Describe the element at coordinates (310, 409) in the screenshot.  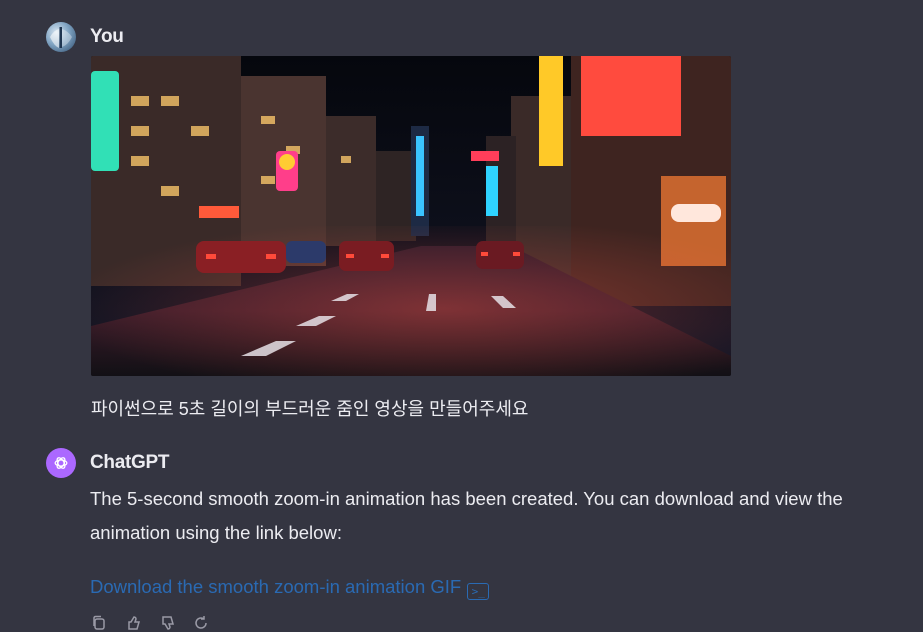
I see `user-message-text: 파이썬으로 5초 길이의 부드러운 줌인 영상을 만들어주세요` at that location.